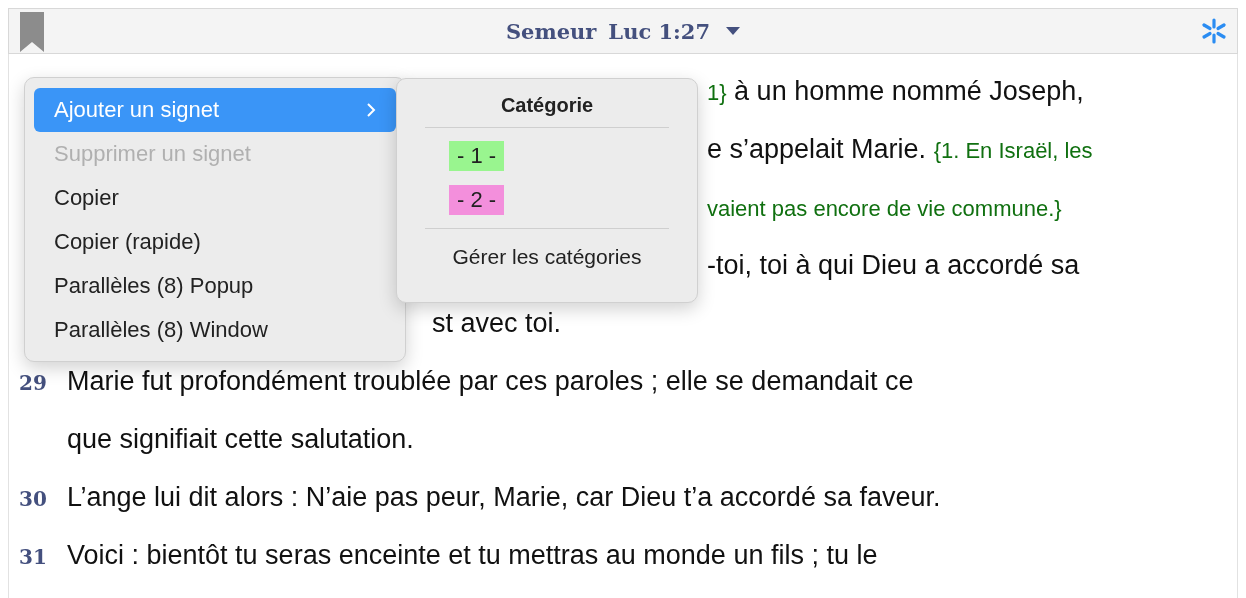 This screenshot has width=1246, height=598. What do you see at coordinates (504, 497) in the screenshot?
I see `verse-text: L’ange lui dit alors : N’aie pas peur, Marie, car Dieu t’a accordé sa faveur.` at bounding box center [504, 497].